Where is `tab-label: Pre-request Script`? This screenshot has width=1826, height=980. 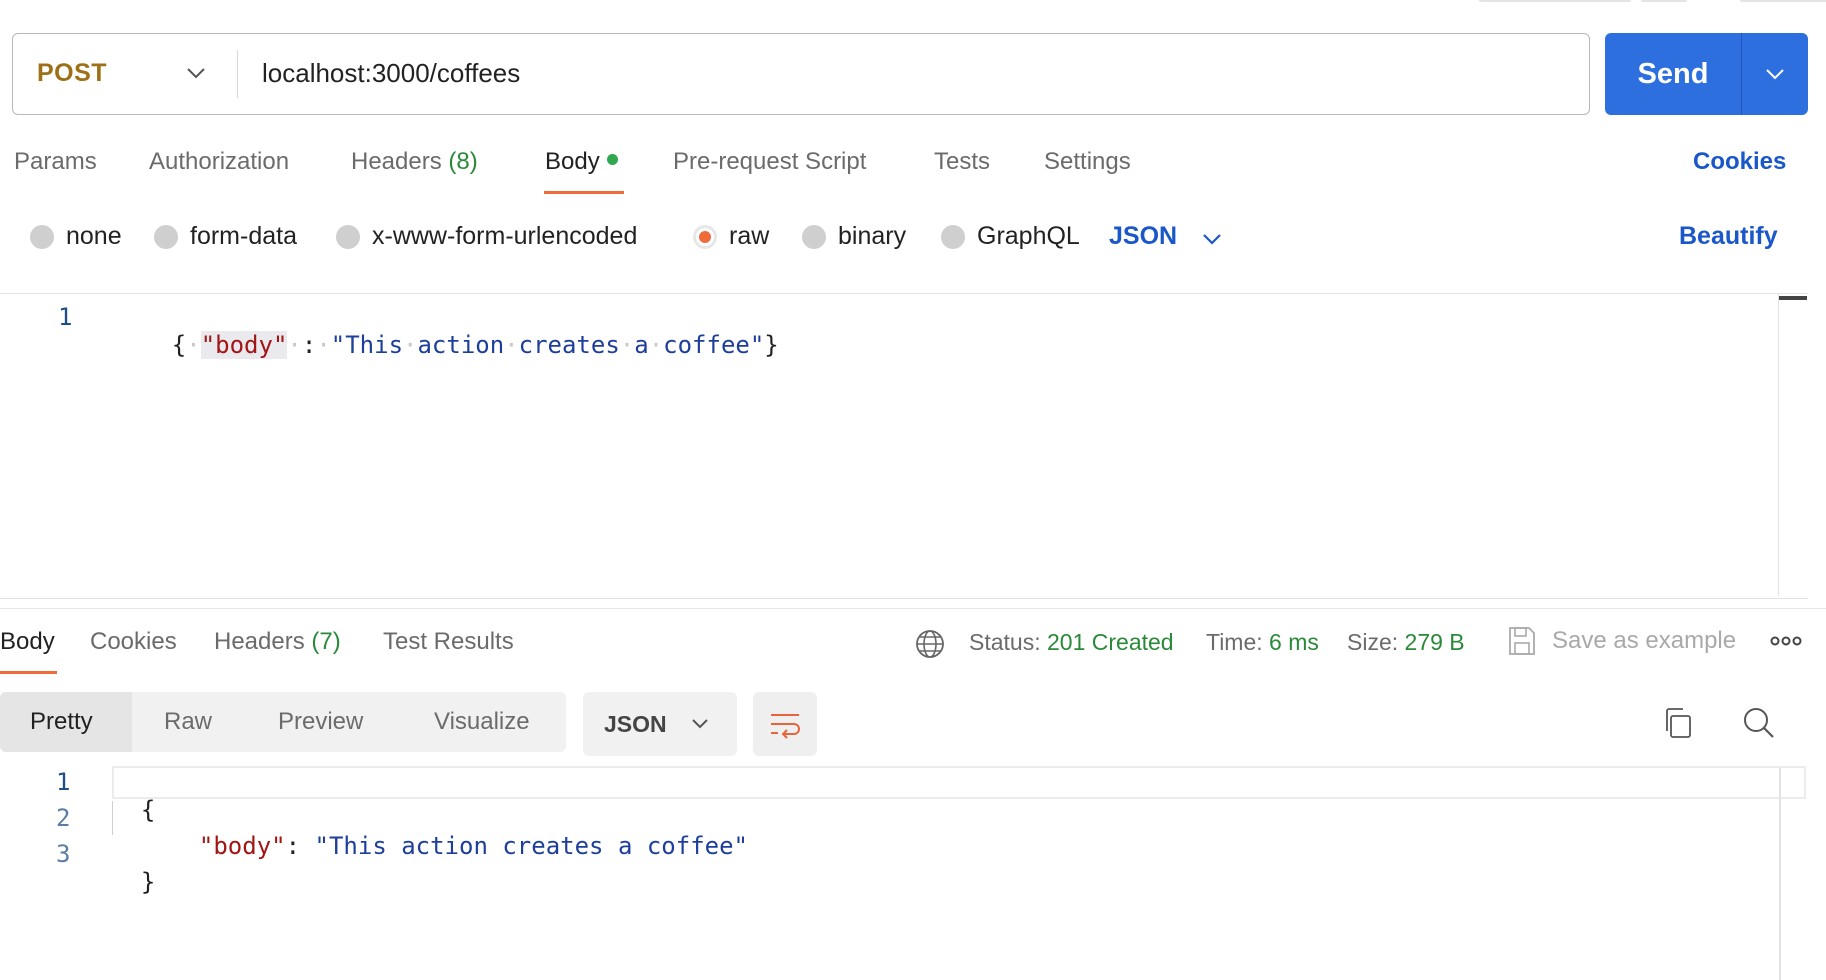 tab-label: Pre-request Script is located at coordinates (770, 161).